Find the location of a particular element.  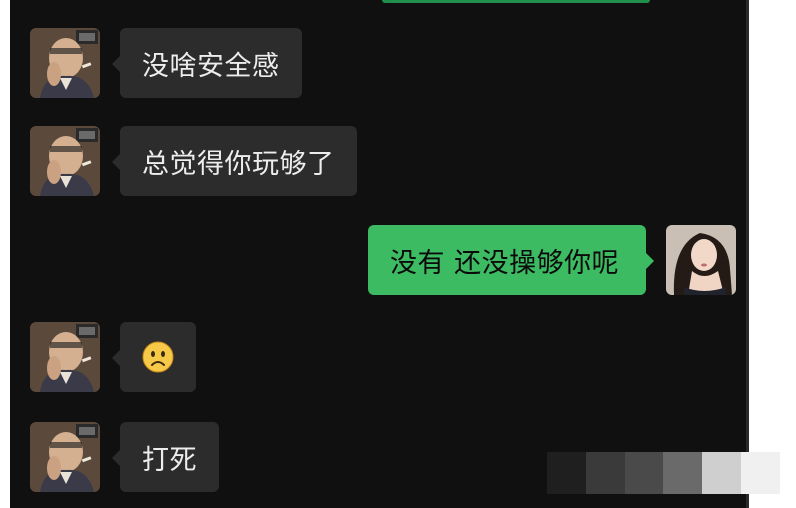

incoming-message-bubble: 打死 is located at coordinates (165, 457).